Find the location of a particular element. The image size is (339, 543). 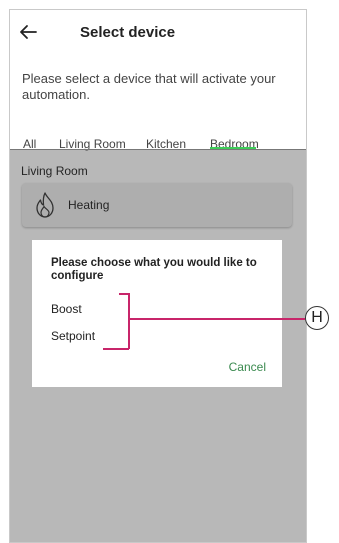

cancel-button: Cancel is located at coordinates (247, 367).